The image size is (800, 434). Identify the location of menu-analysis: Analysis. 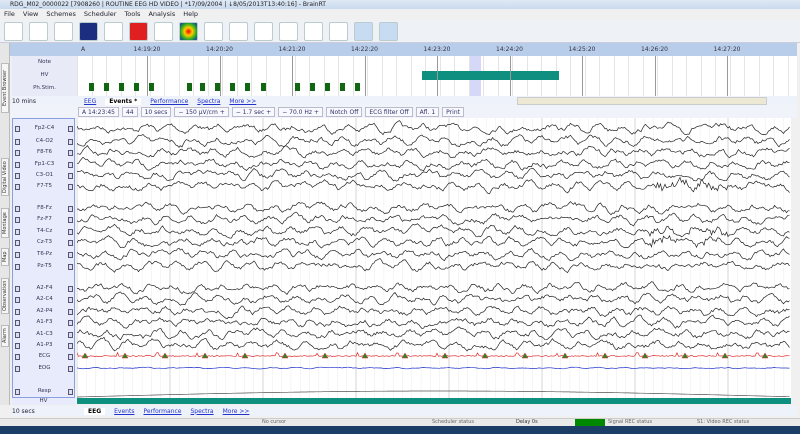
(161, 14).